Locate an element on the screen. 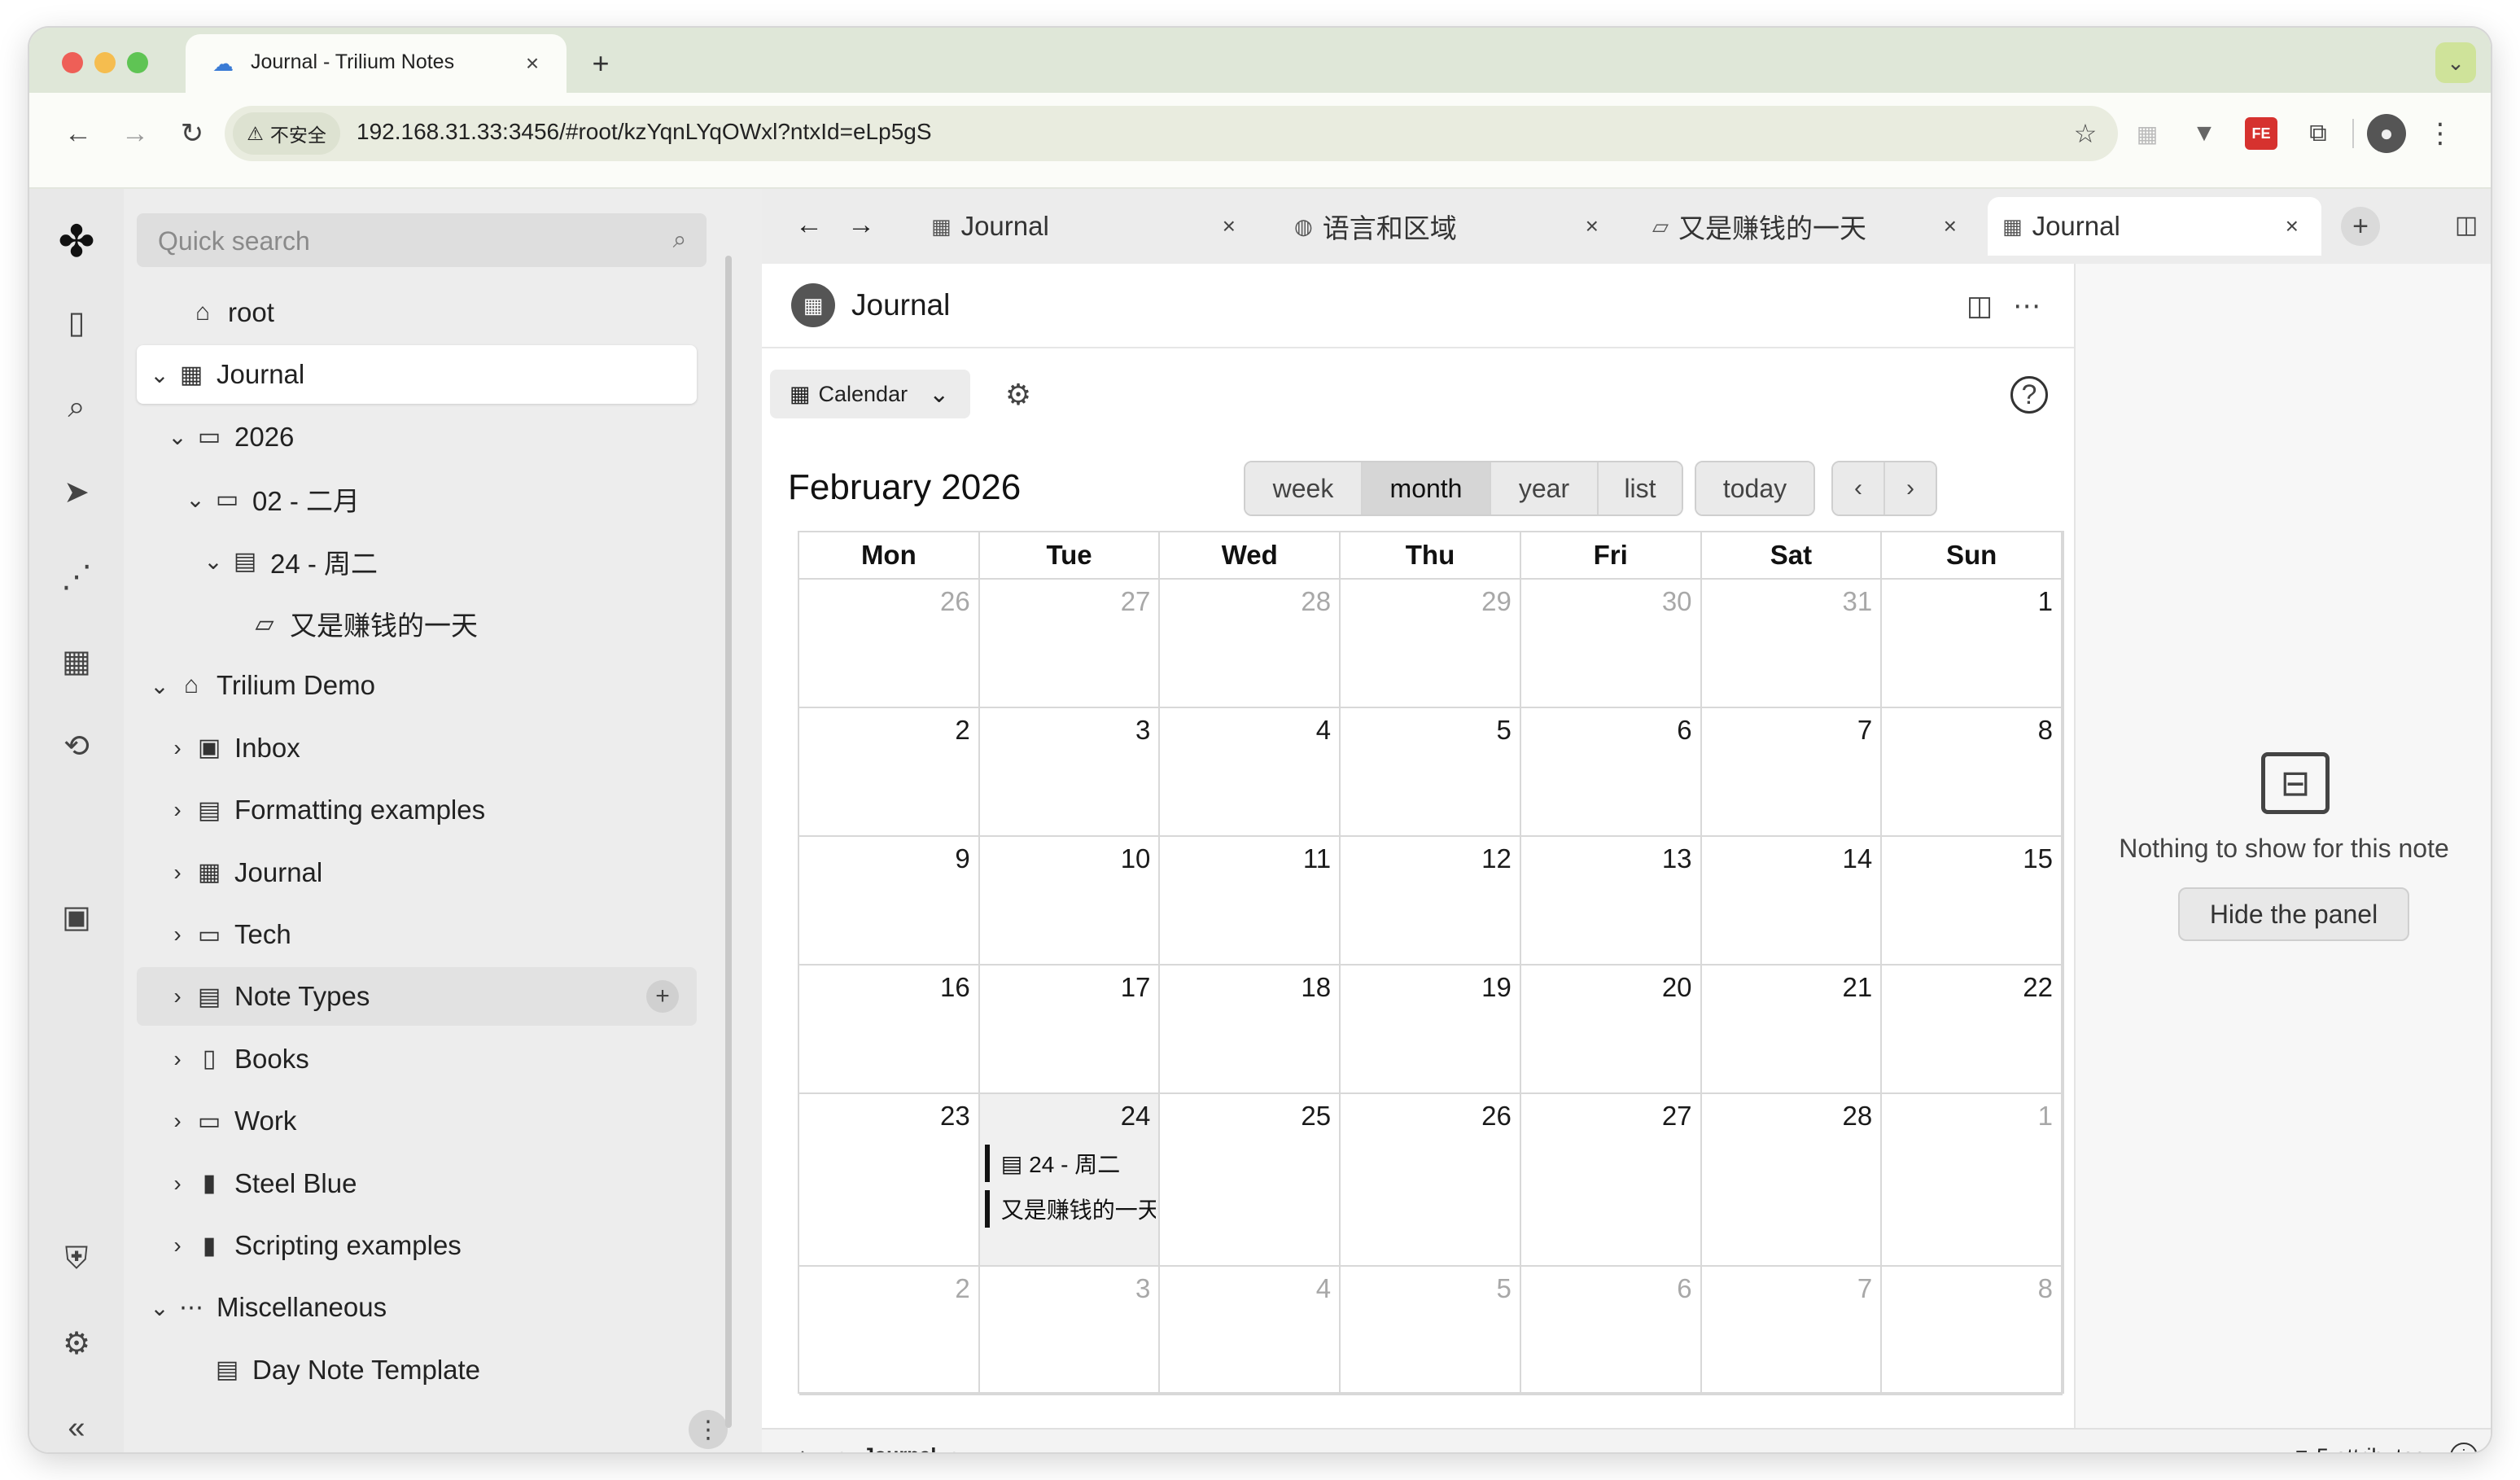 The image size is (2520, 1480). day-cell: 4 is located at coordinates (1250, 1331).